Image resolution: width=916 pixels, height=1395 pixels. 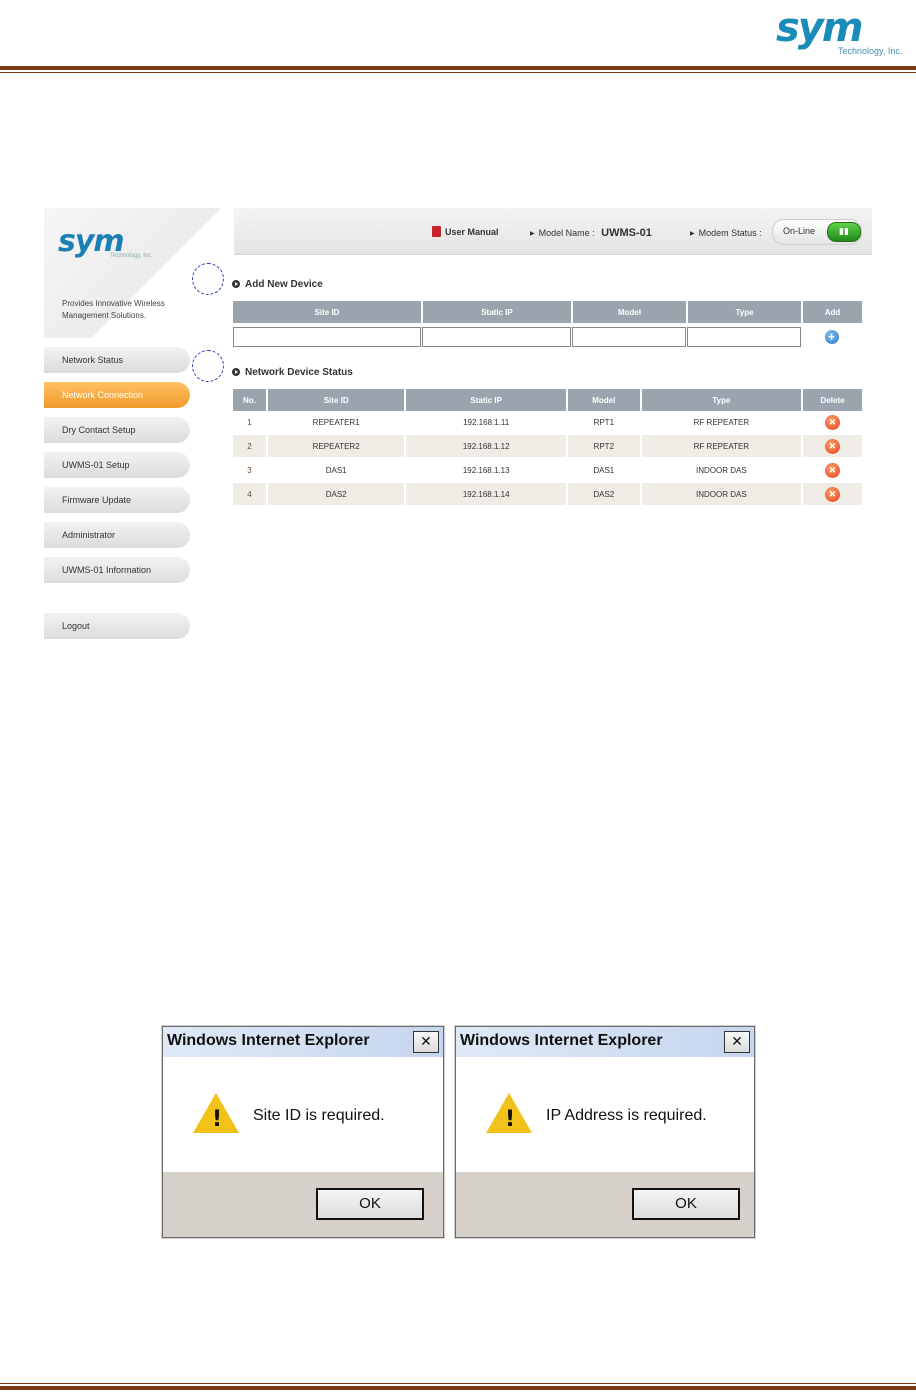 I want to click on signal-icon: ▮▮, so click(x=844, y=232).